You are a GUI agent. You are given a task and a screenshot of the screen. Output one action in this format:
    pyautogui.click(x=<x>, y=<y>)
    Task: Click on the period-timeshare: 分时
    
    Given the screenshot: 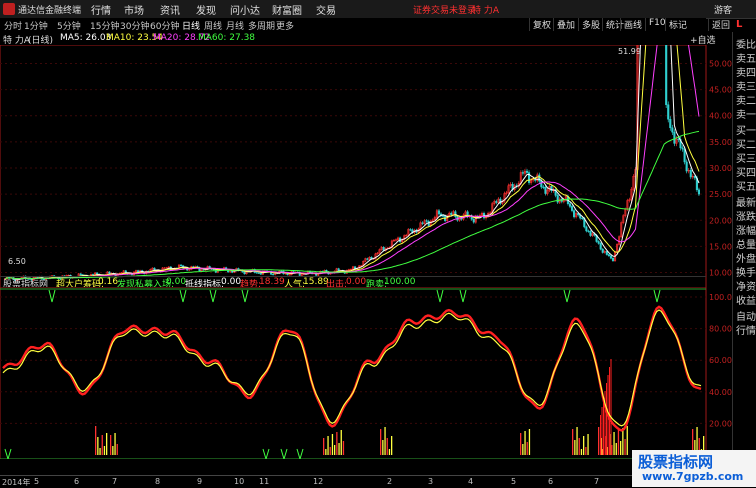 What is the action you would take?
    pyautogui.click(x=13, y=25)
    